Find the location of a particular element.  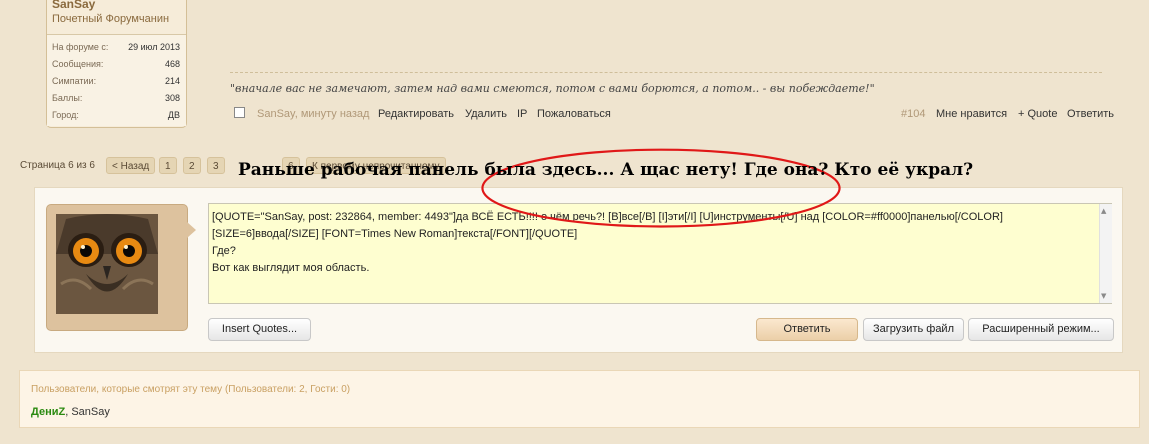

edit-link: Редактировать is located at coordinates (416, 114).